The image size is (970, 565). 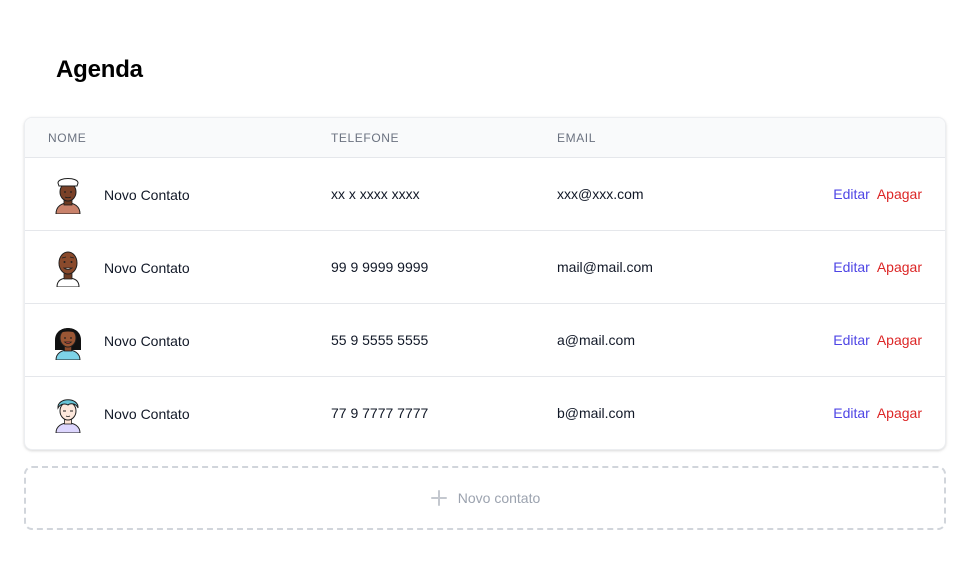 What do you see at coordinates (380, 340) in the screenshot?
I see `contact-phone: 55 9 5555 5555` at bounding box center [380, 340].